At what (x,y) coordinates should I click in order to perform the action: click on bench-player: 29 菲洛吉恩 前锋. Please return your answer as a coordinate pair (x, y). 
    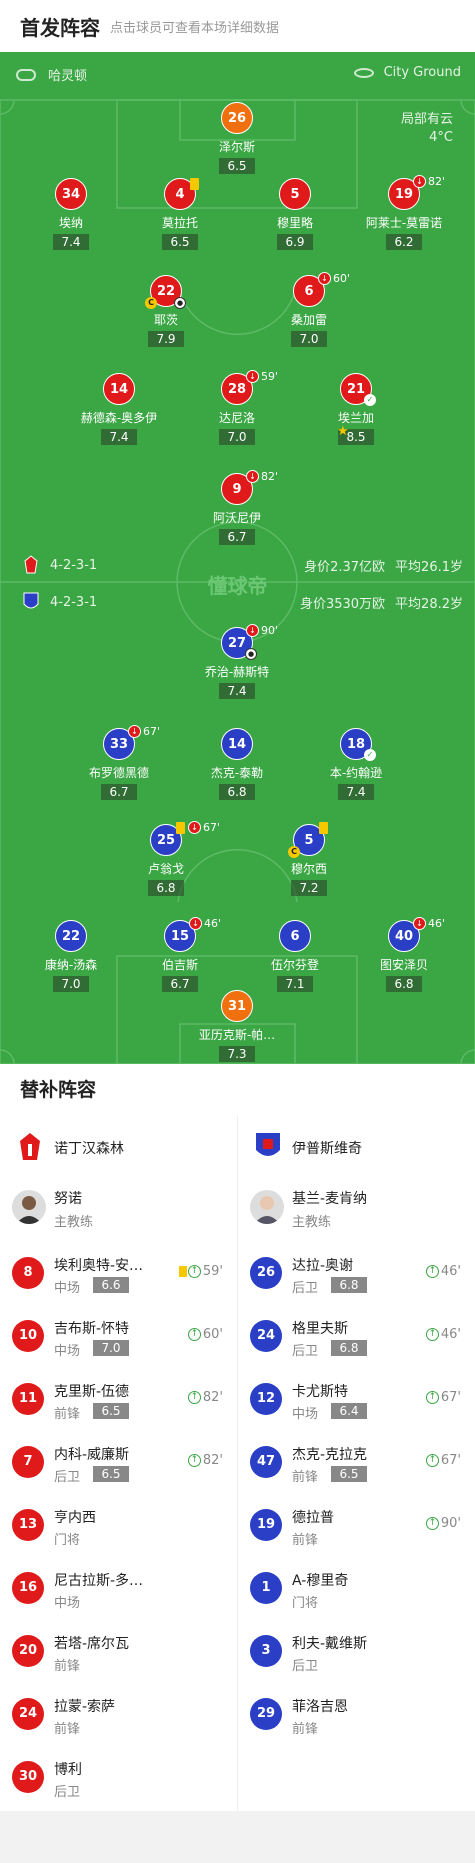
    Looking at the image, I should click on (356, 1714).